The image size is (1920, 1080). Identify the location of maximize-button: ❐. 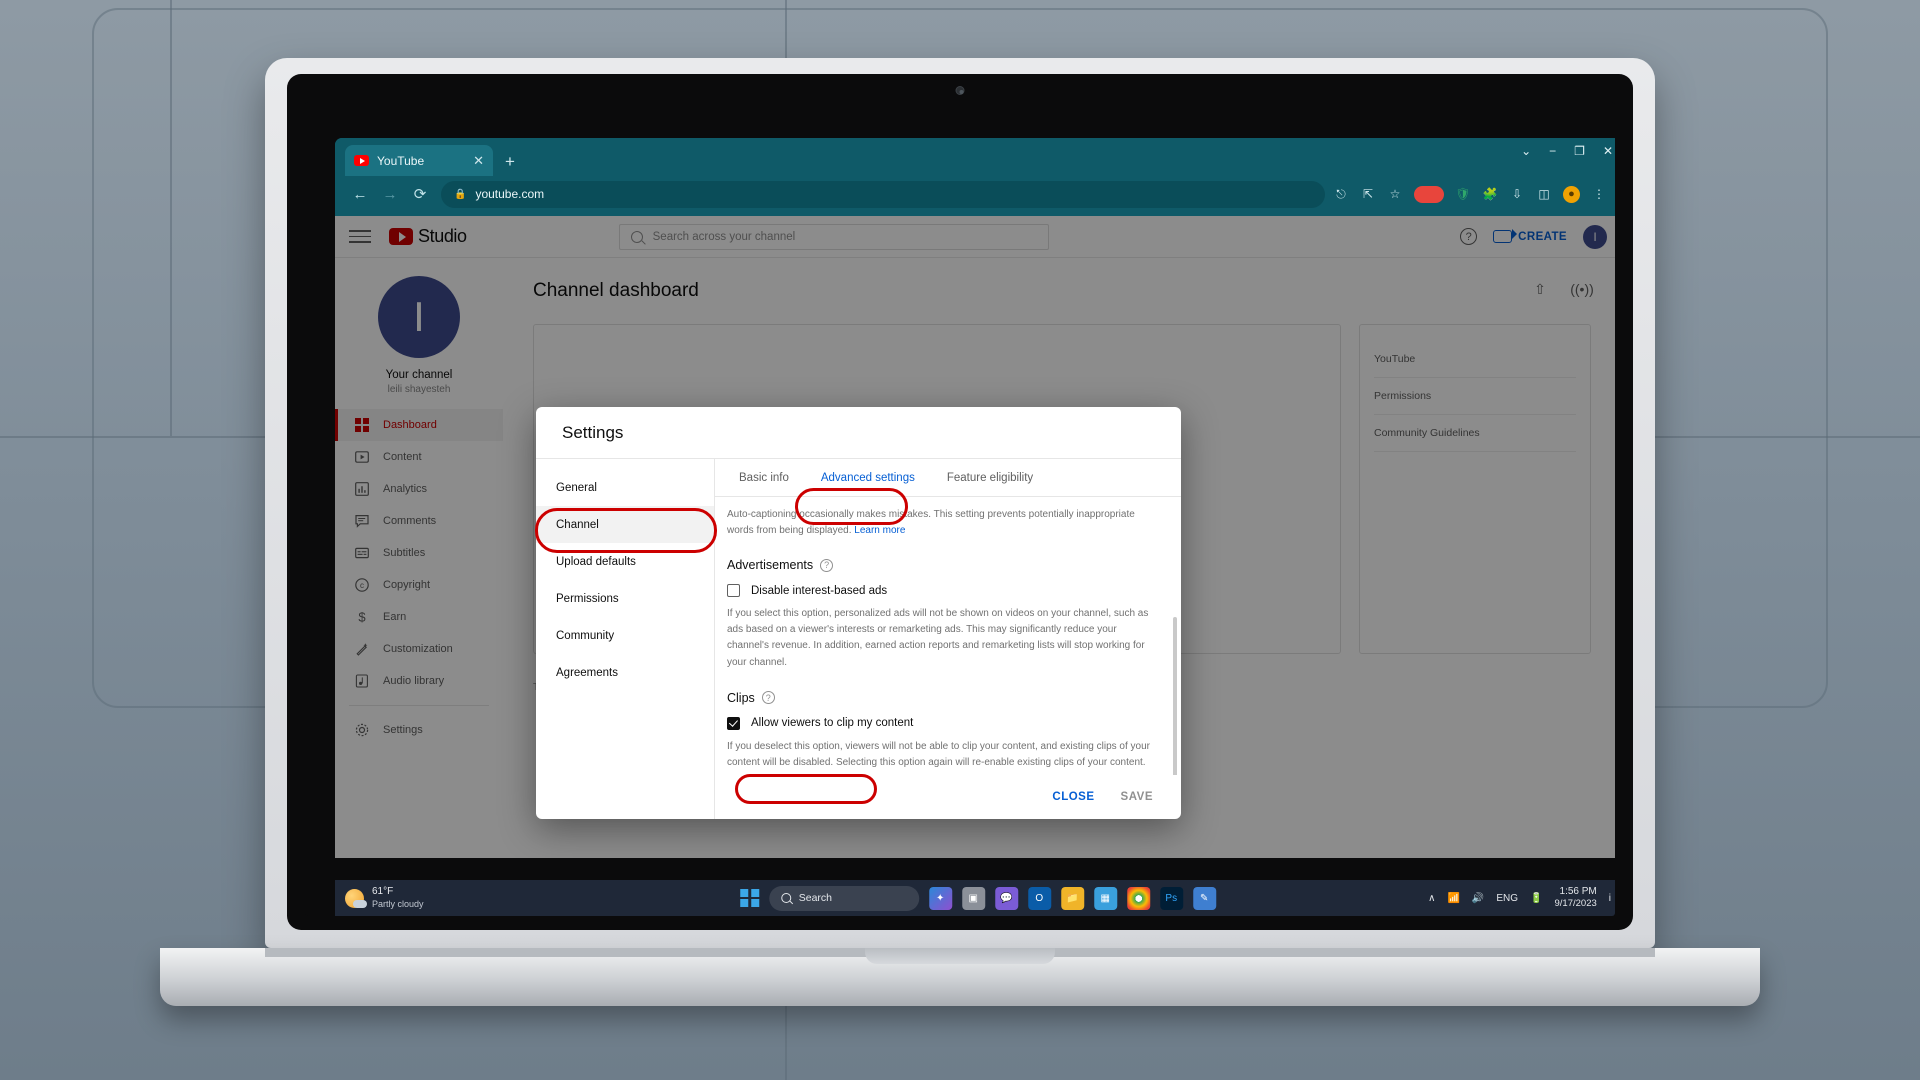
(1579, 151).